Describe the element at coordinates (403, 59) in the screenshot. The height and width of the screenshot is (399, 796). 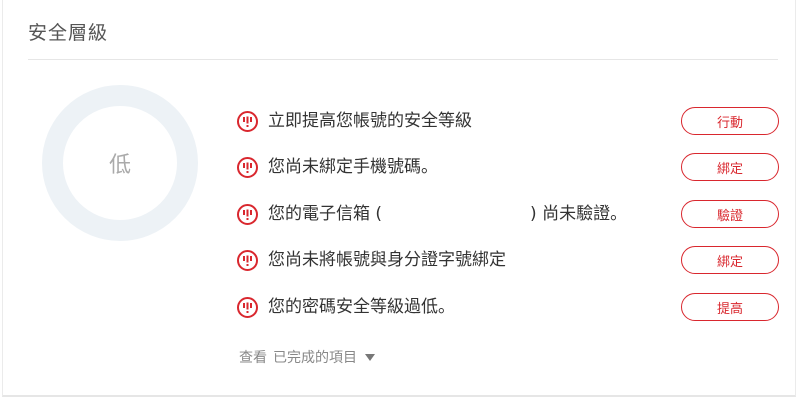
I see `divider` at that location.